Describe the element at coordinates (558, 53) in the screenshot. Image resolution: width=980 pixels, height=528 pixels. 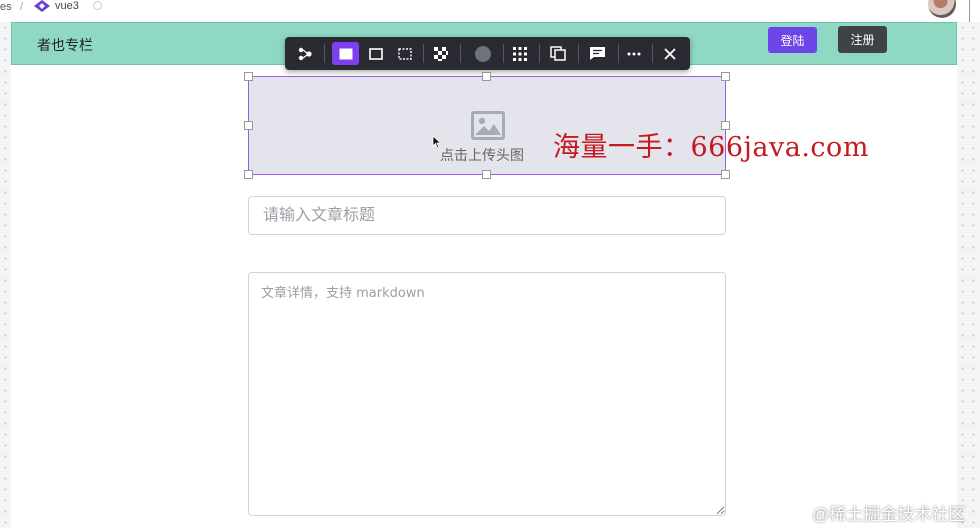
I see `copy-icon` at that location.